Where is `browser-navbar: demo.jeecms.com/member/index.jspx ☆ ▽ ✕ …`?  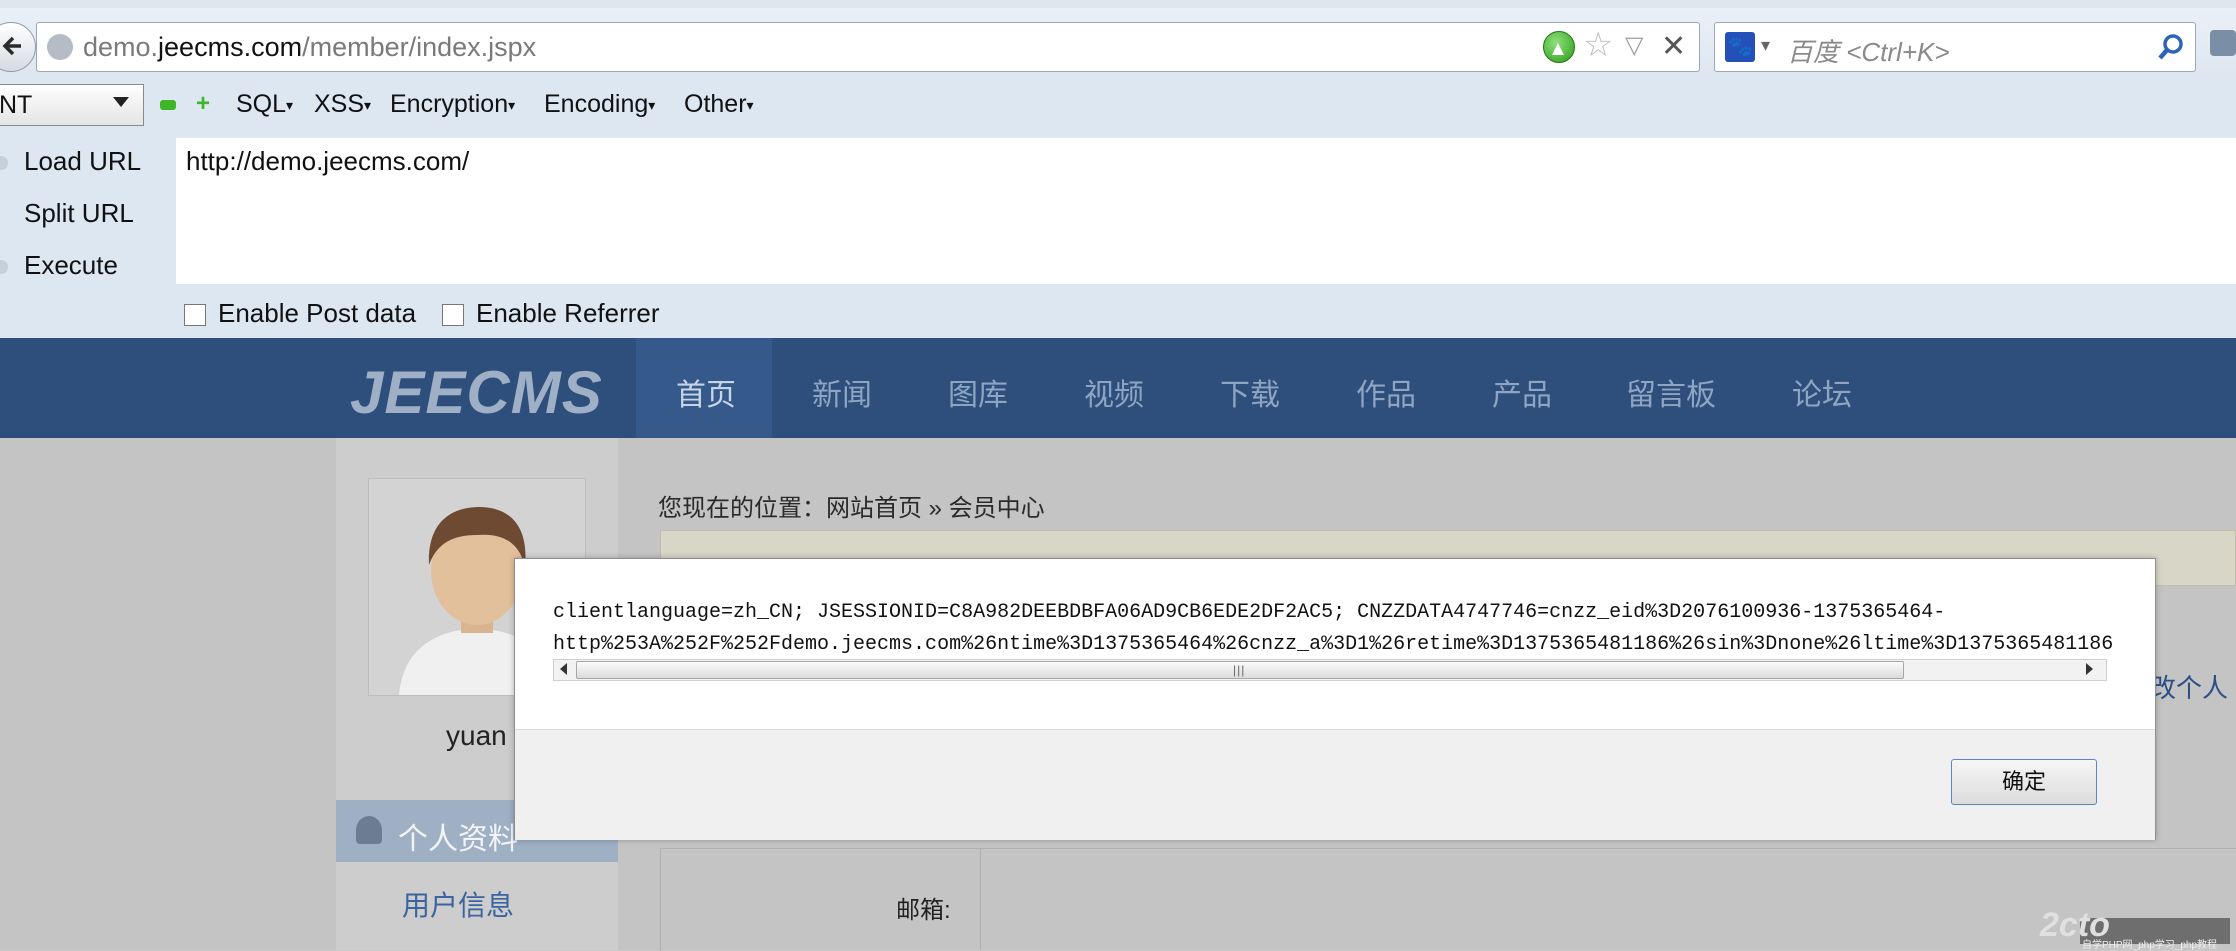 browser-navbar: demo.jeecms.com/member/index.jspx ☆ ▽ ✕ … is located at coordinates (1118, 43).